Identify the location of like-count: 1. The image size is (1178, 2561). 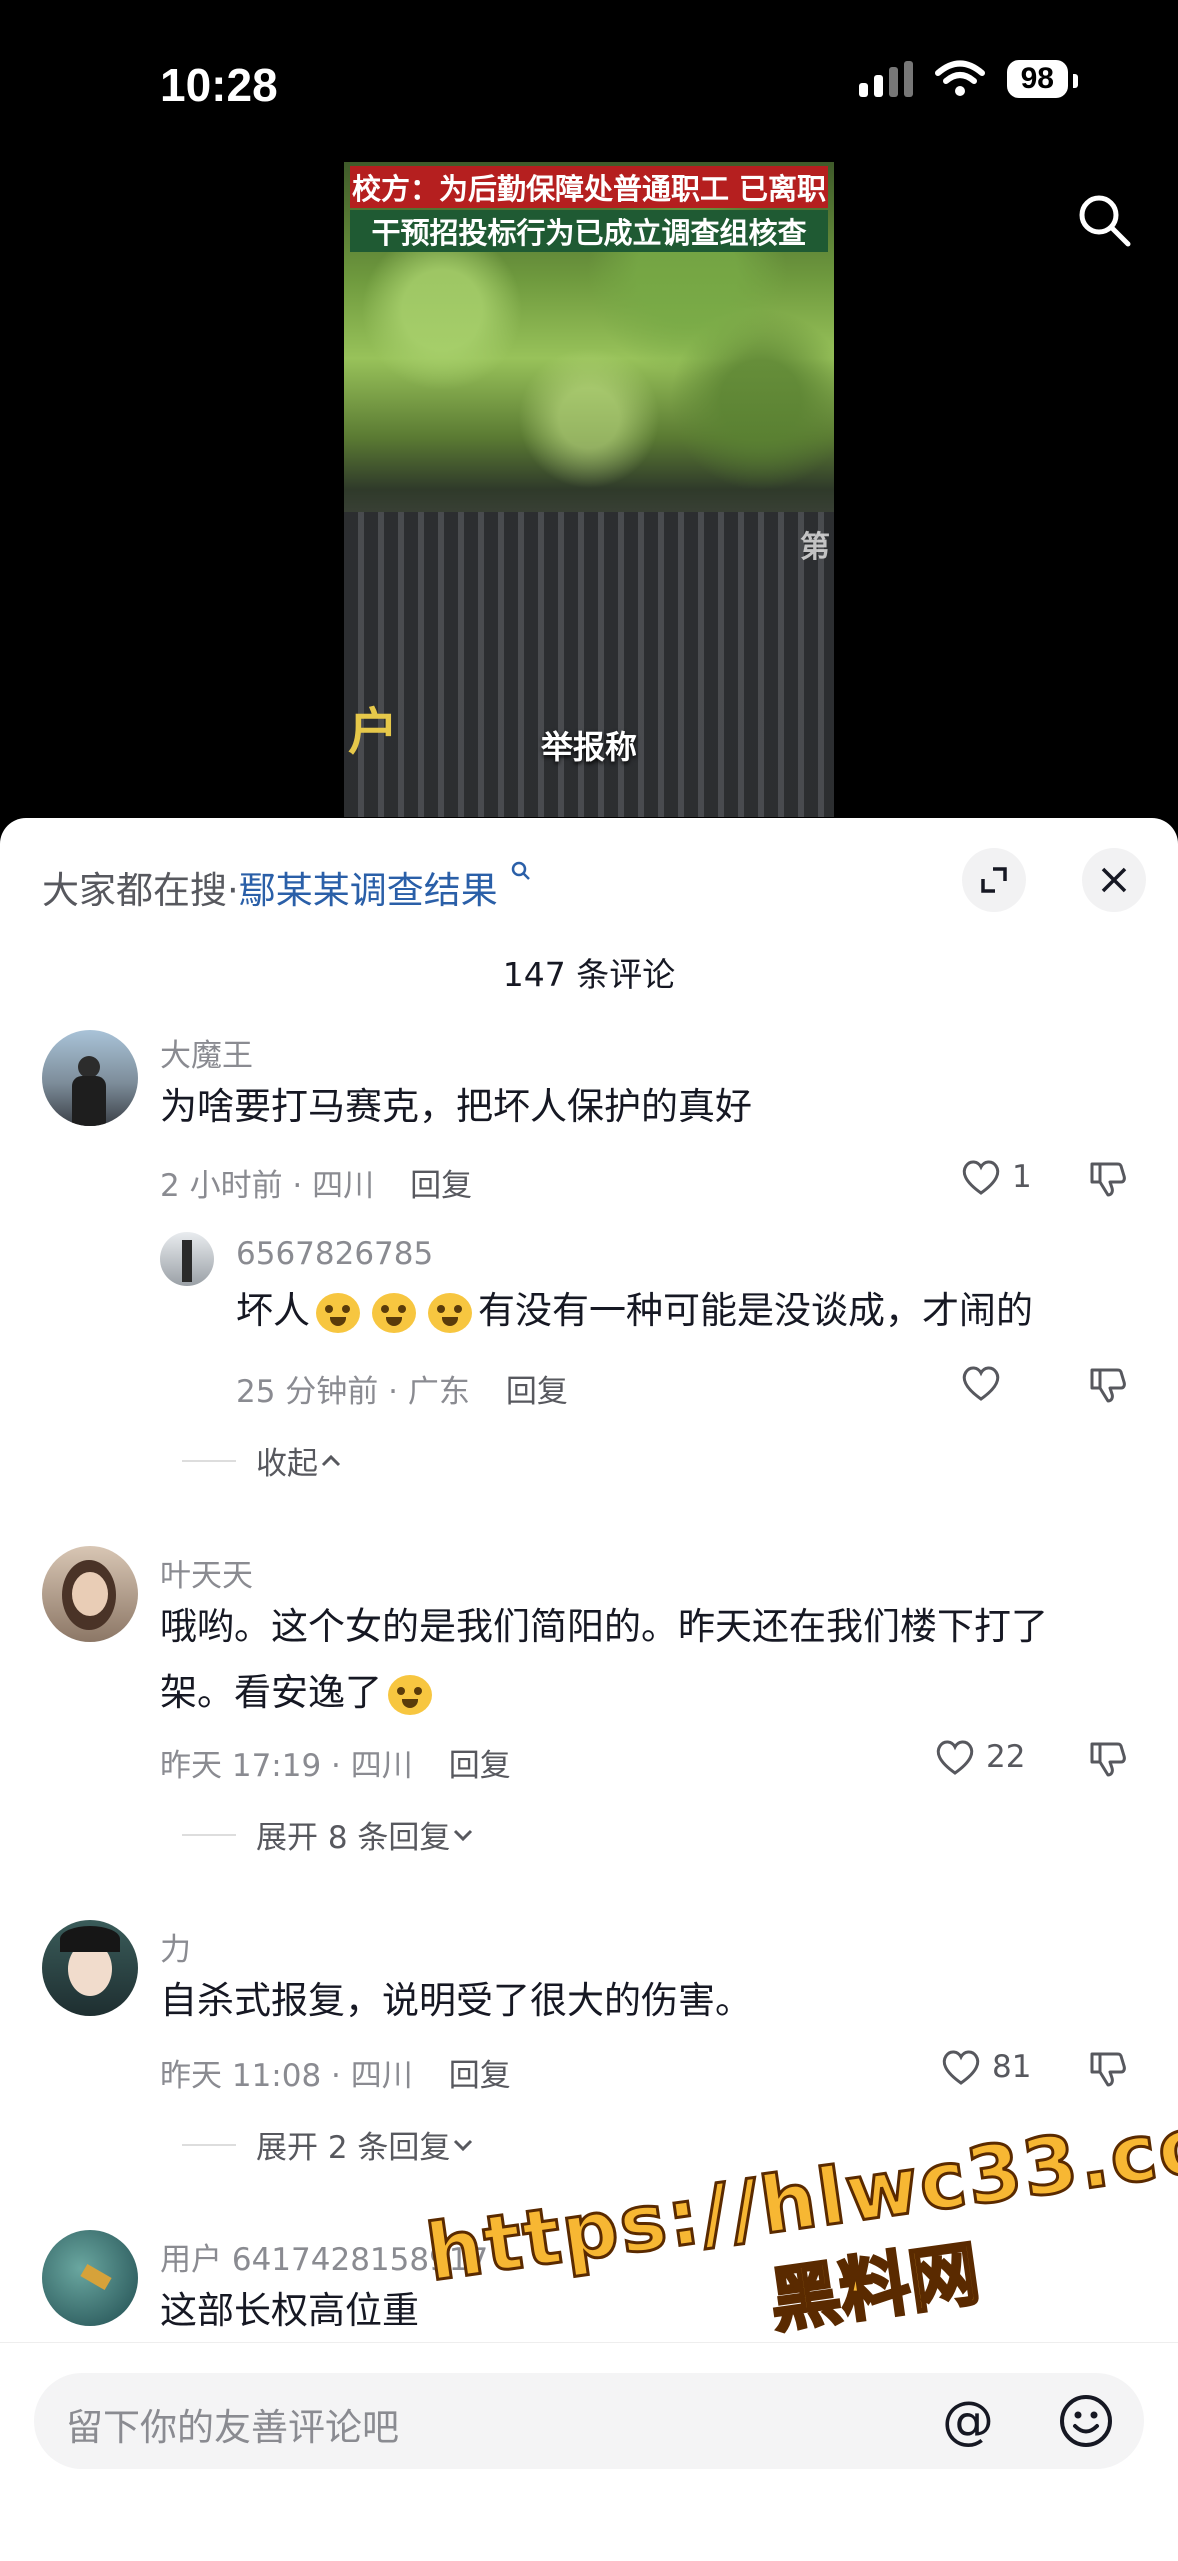
(1022, 1177).